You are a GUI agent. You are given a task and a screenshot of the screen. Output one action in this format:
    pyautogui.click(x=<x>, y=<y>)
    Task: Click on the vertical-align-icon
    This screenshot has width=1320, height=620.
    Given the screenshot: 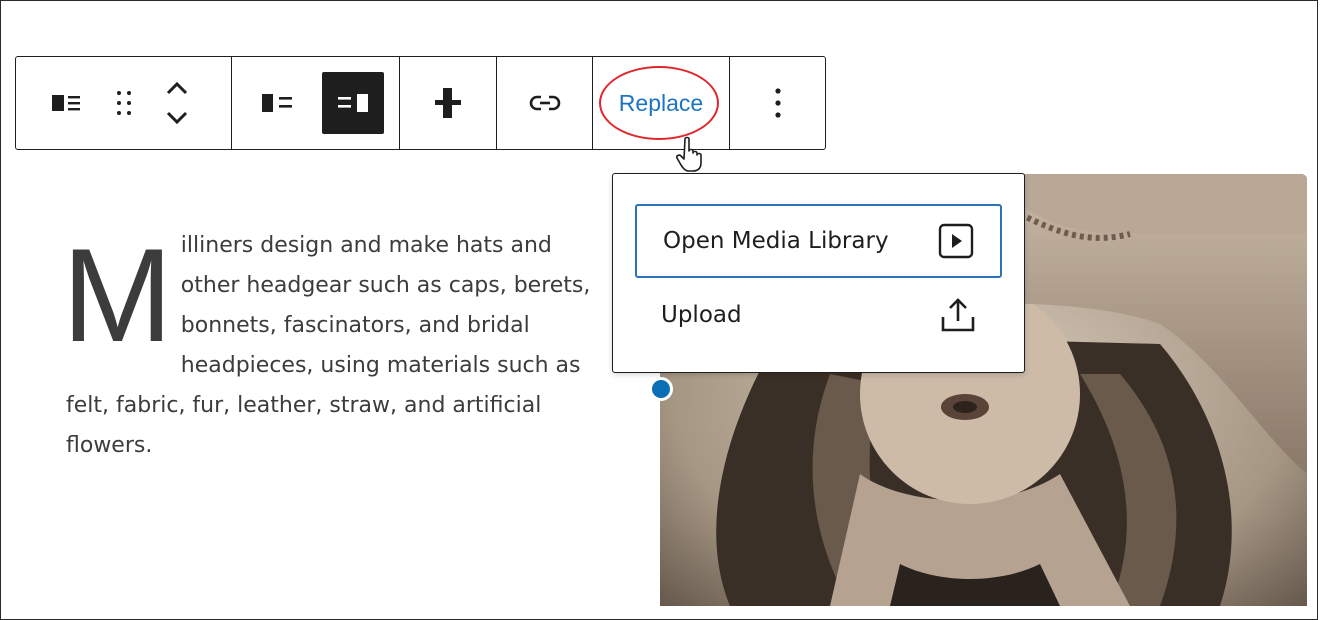 What is the action you would take?
    pyautogui.click(x=448, y=103)
    